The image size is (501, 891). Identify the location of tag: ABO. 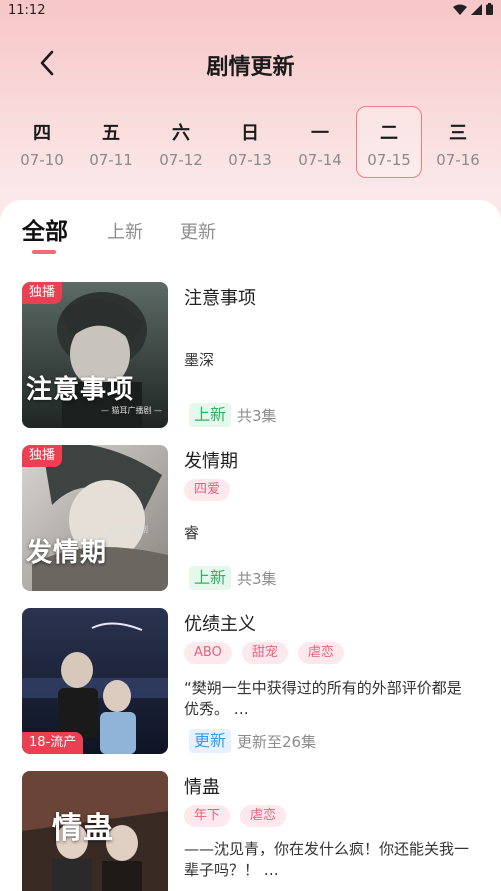
(208, 653).